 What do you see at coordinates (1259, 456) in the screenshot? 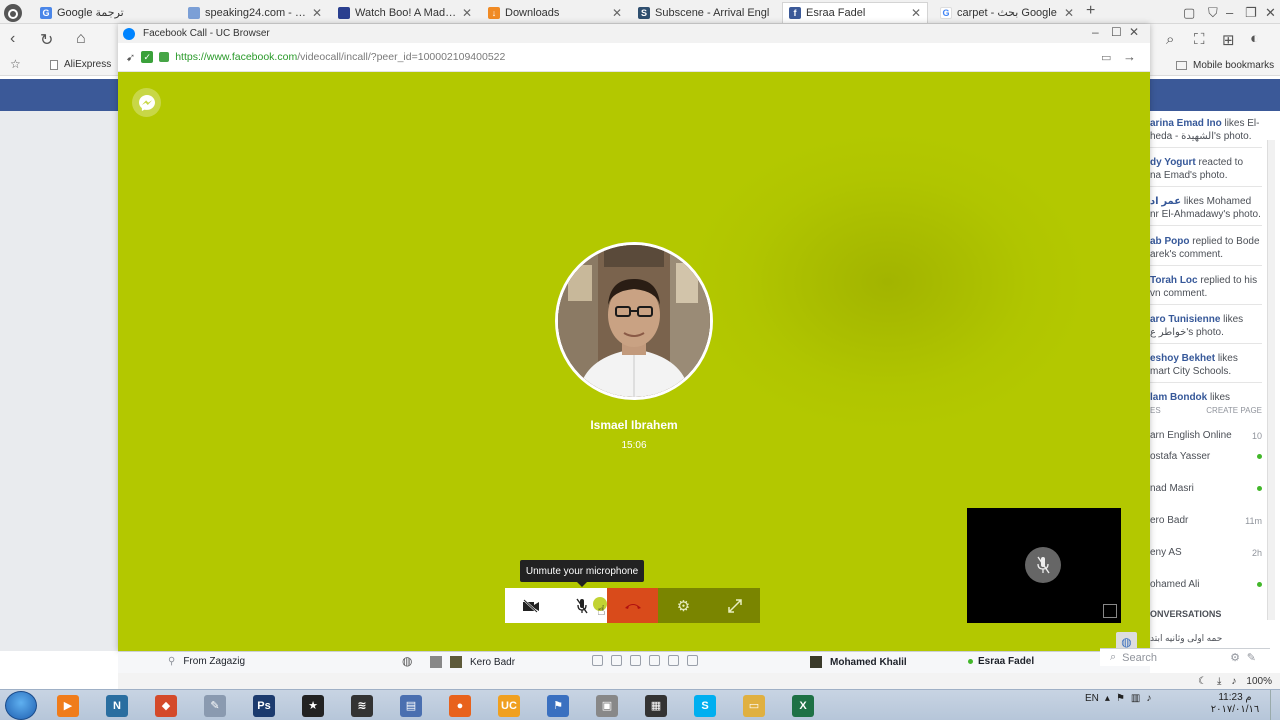
I see `online-dot-icon` at bounding box center [1259, 456].